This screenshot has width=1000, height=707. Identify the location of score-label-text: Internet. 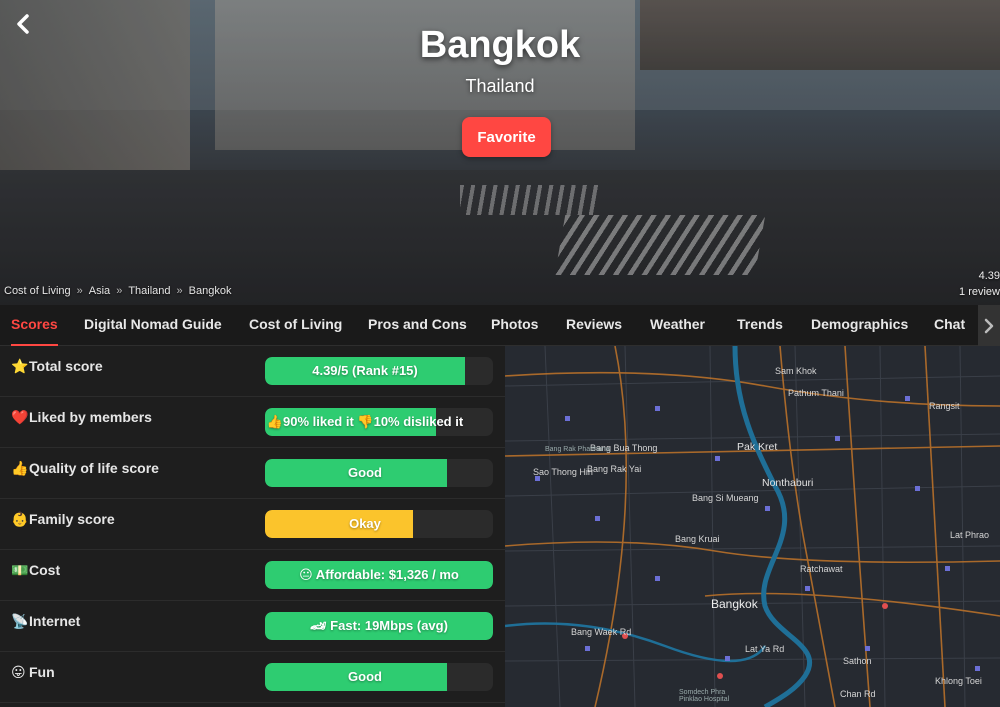
(55, 621).